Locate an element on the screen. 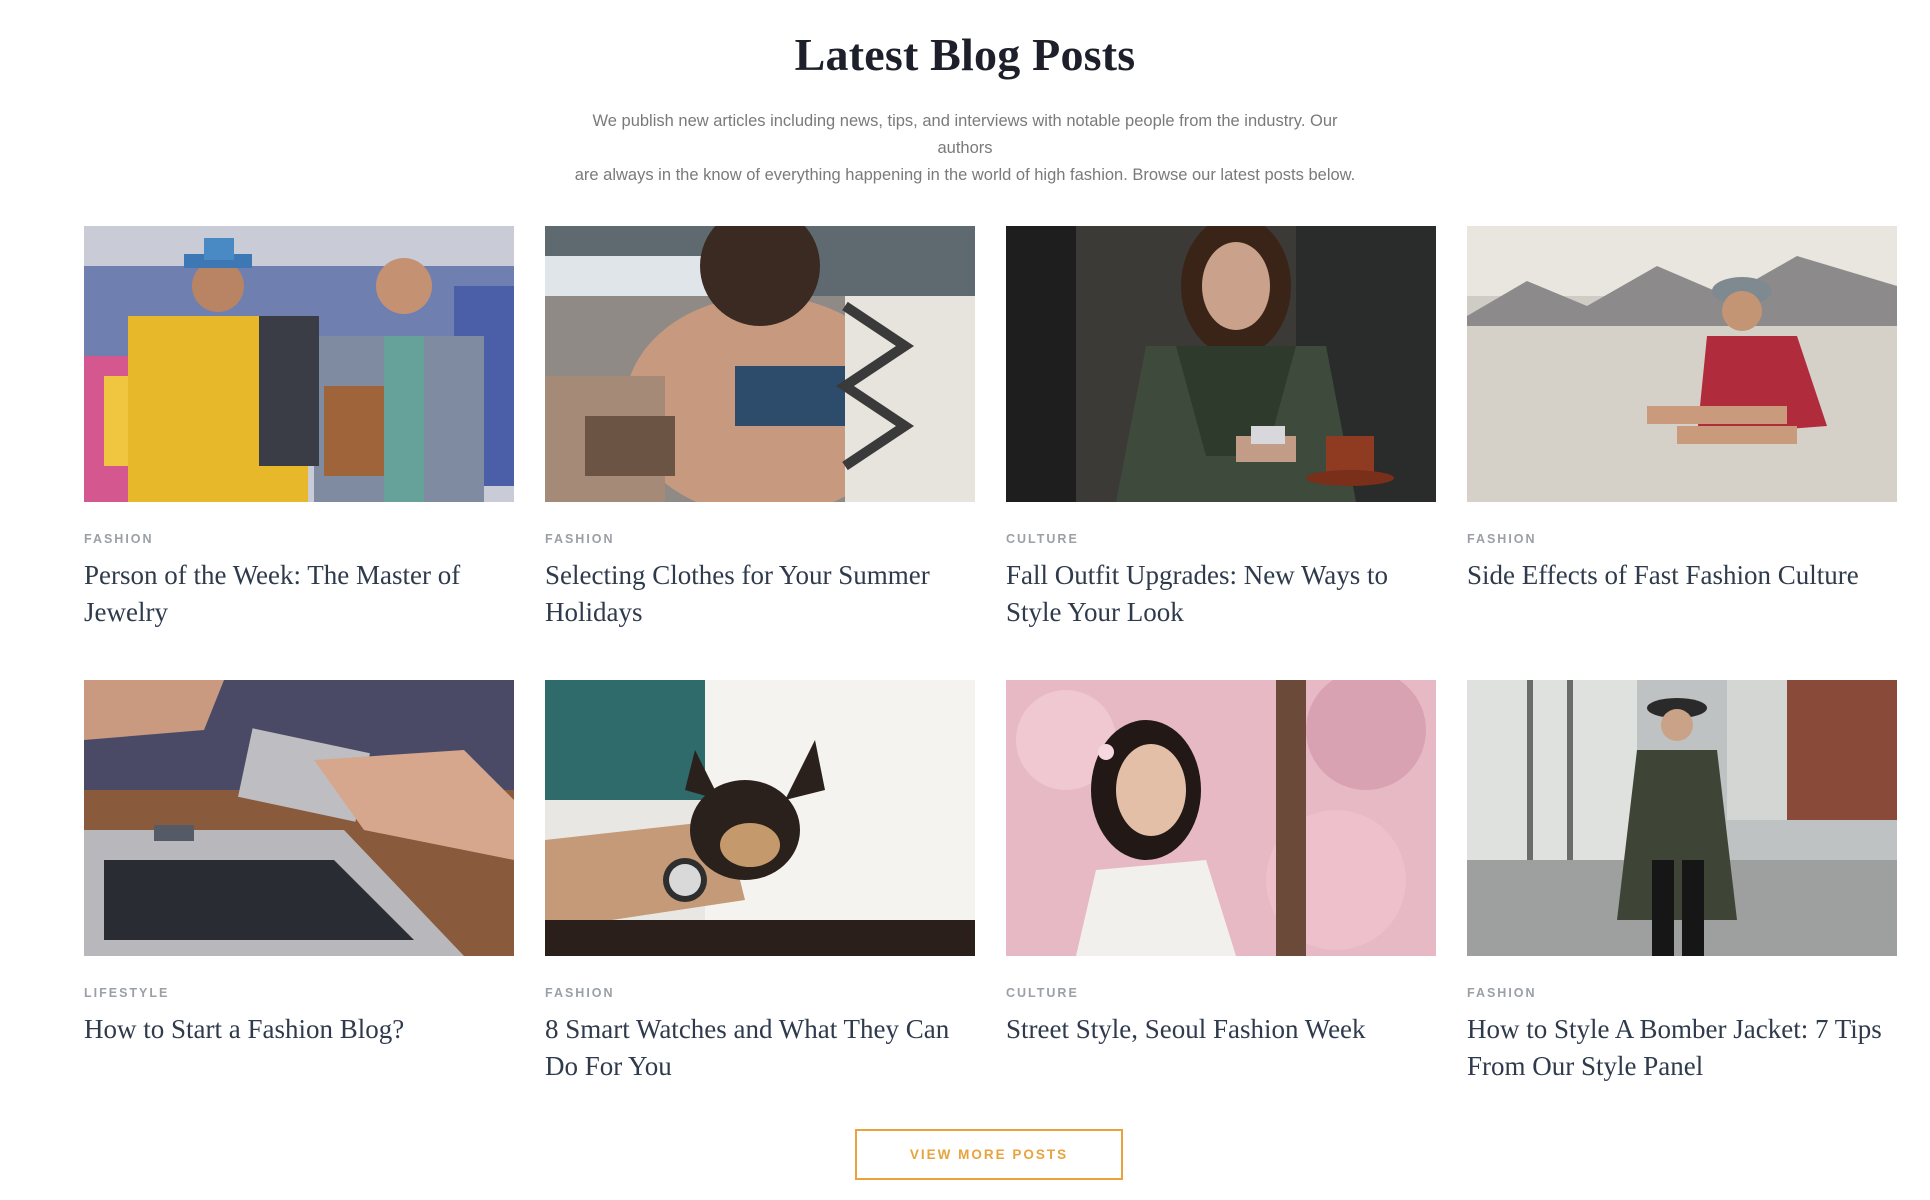 The height and width of the screenshot is (1200, 1930). post-category: LIFESTYLE is located at coordinates (299, 993).